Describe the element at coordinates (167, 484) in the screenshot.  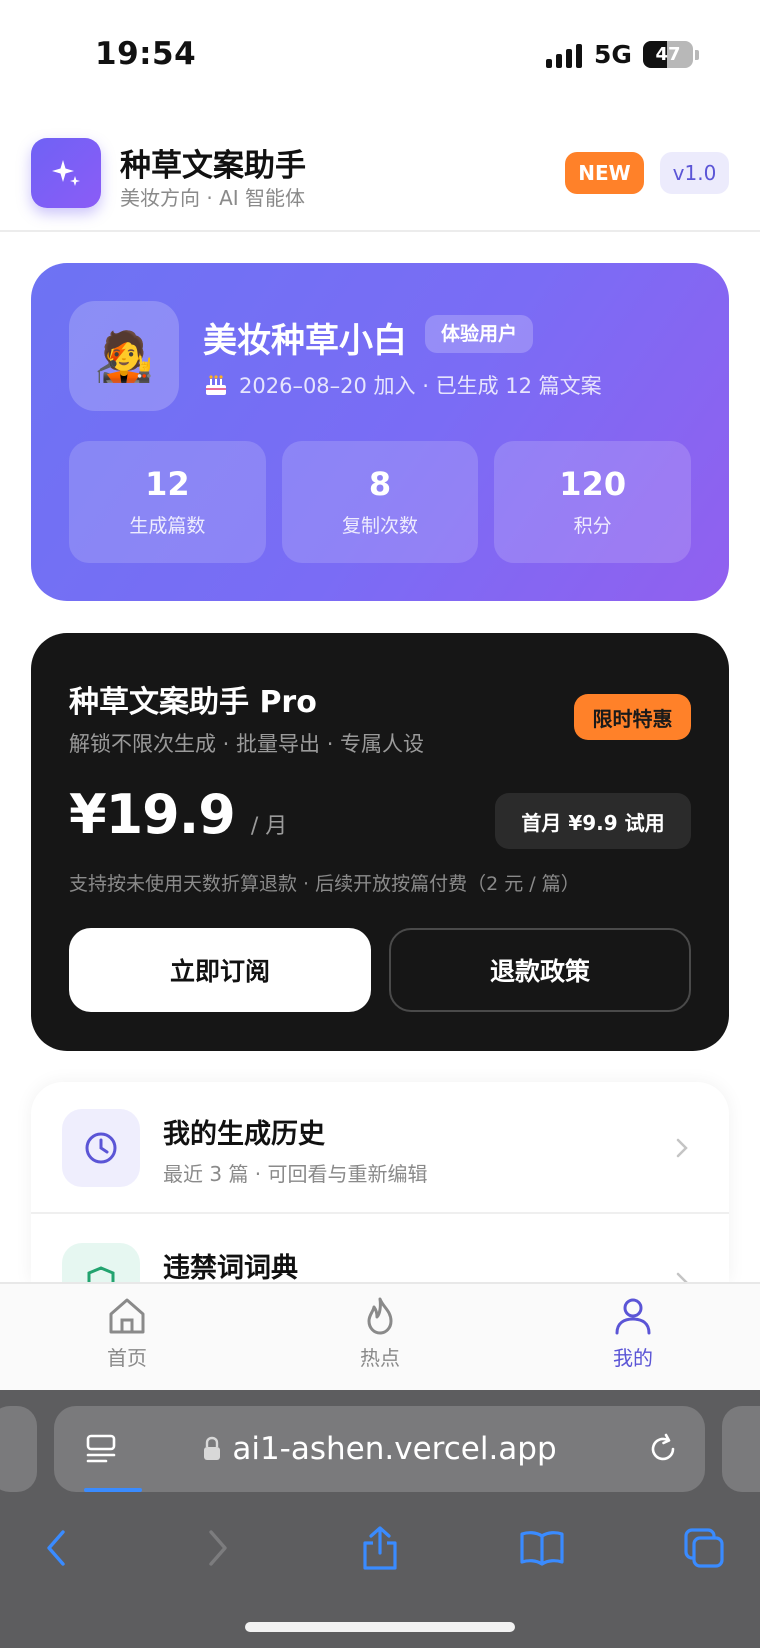
I see `stat-value: 12` at that location.